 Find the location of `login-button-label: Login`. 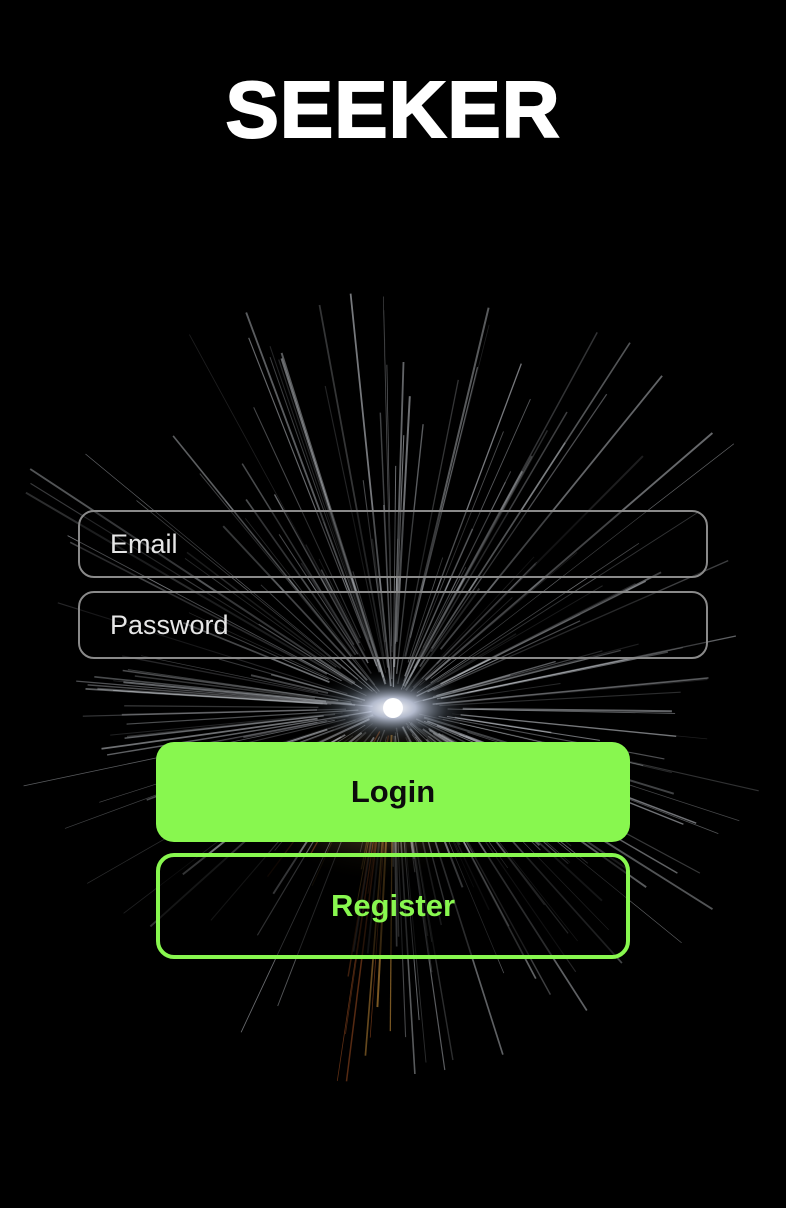

login-button-label: Login is located at coordinates (393, 791).